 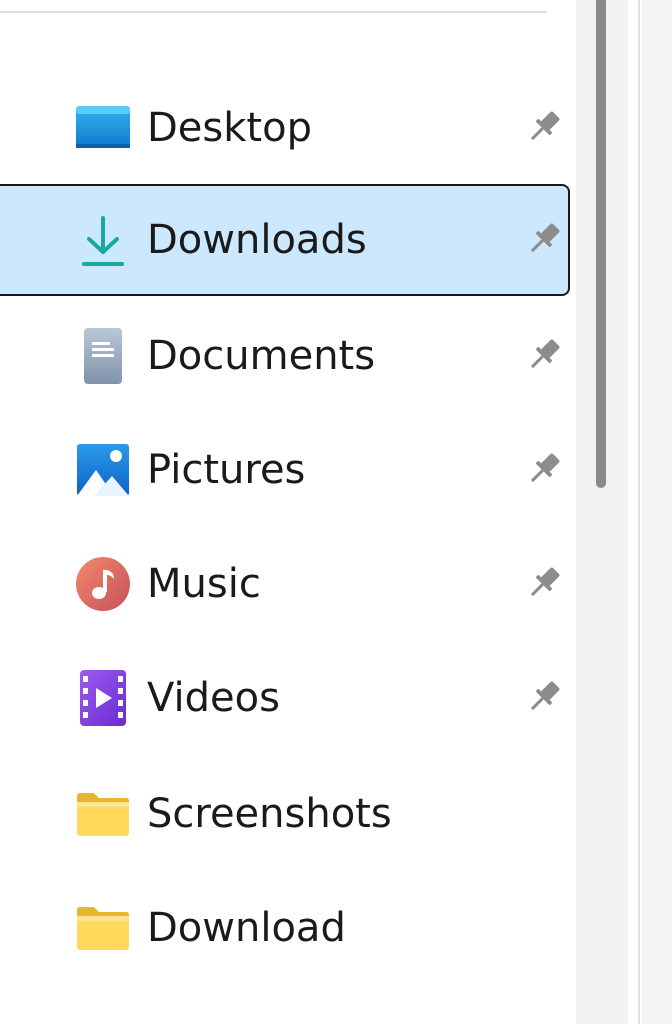 What do you see at coordinates (285, 584) in the screenshot?
I see `nav-item-music: Music` at bounding box center [285, 584].